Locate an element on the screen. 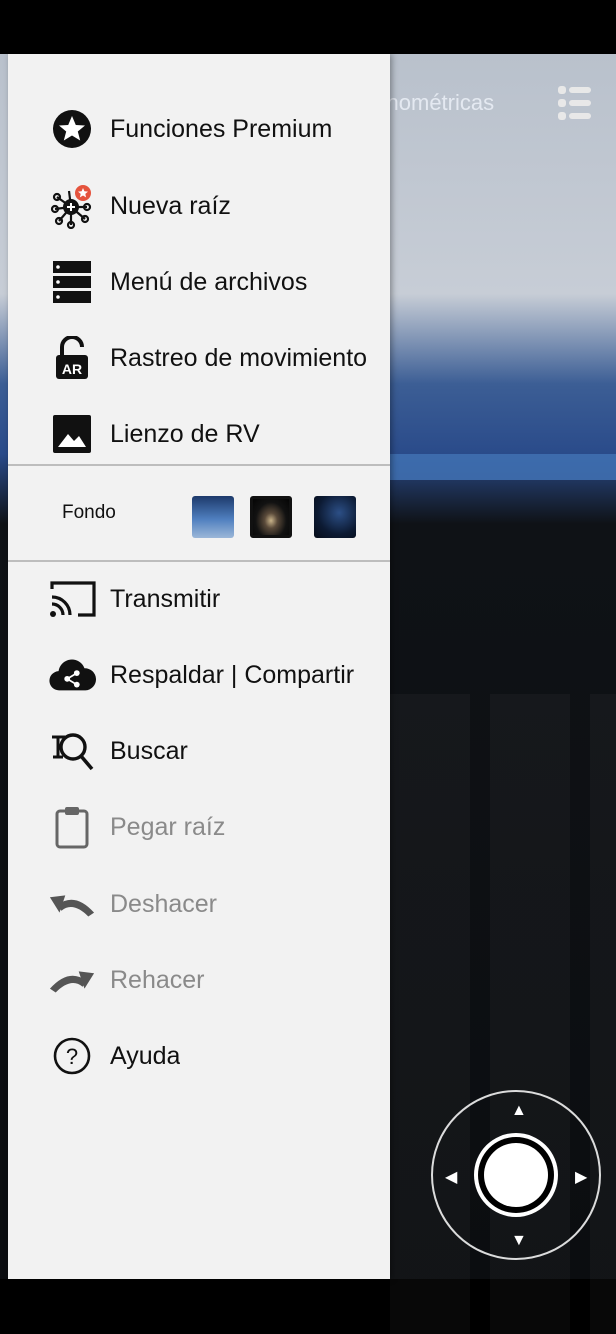  drawer-item-premium: Funciones Premium is located at coordinates (199, 129).